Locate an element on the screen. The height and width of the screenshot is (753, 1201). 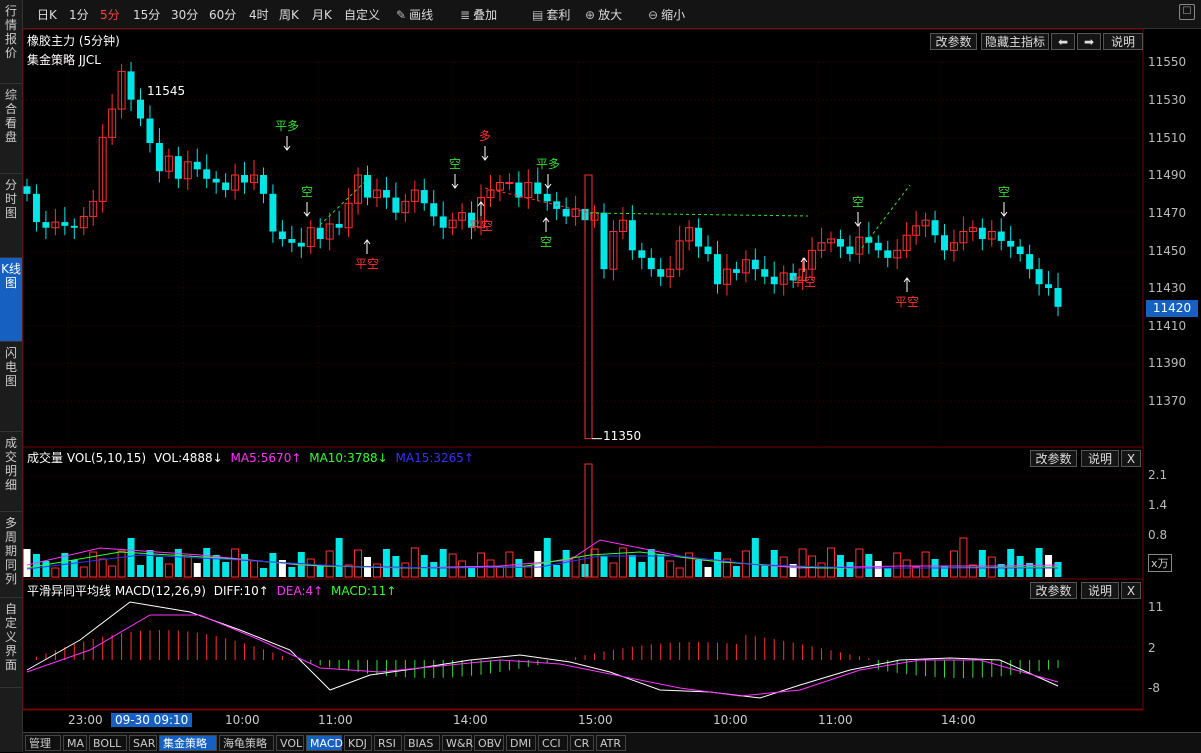
volume-close-button: X is located at coordinates (1131, 458).